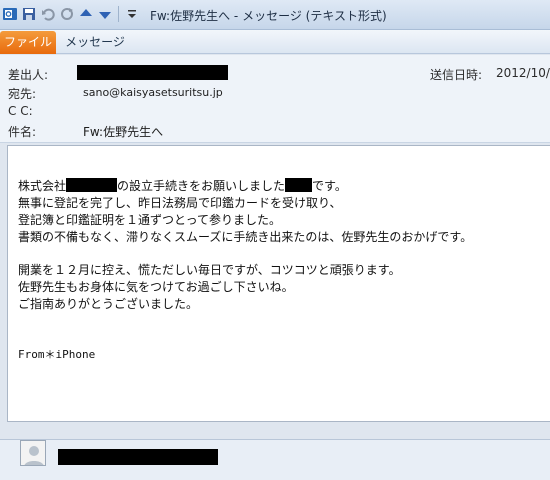 The width and height of the screenshot is (550, 480). What do you see at coordinates (523, 73) in the screenshot?
I see `sent-value: 2012/10/0` at bounding box center [523, 73].